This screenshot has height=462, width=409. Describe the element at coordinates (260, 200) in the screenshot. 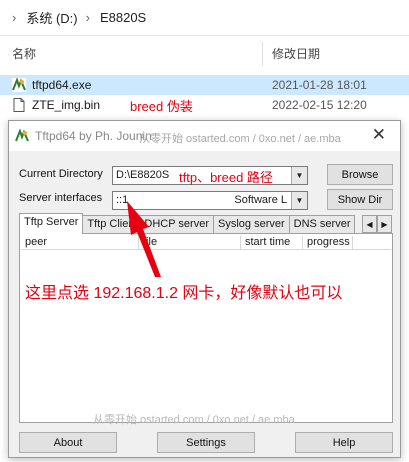

I see `server-interfaces-desc: Software L` at that location.